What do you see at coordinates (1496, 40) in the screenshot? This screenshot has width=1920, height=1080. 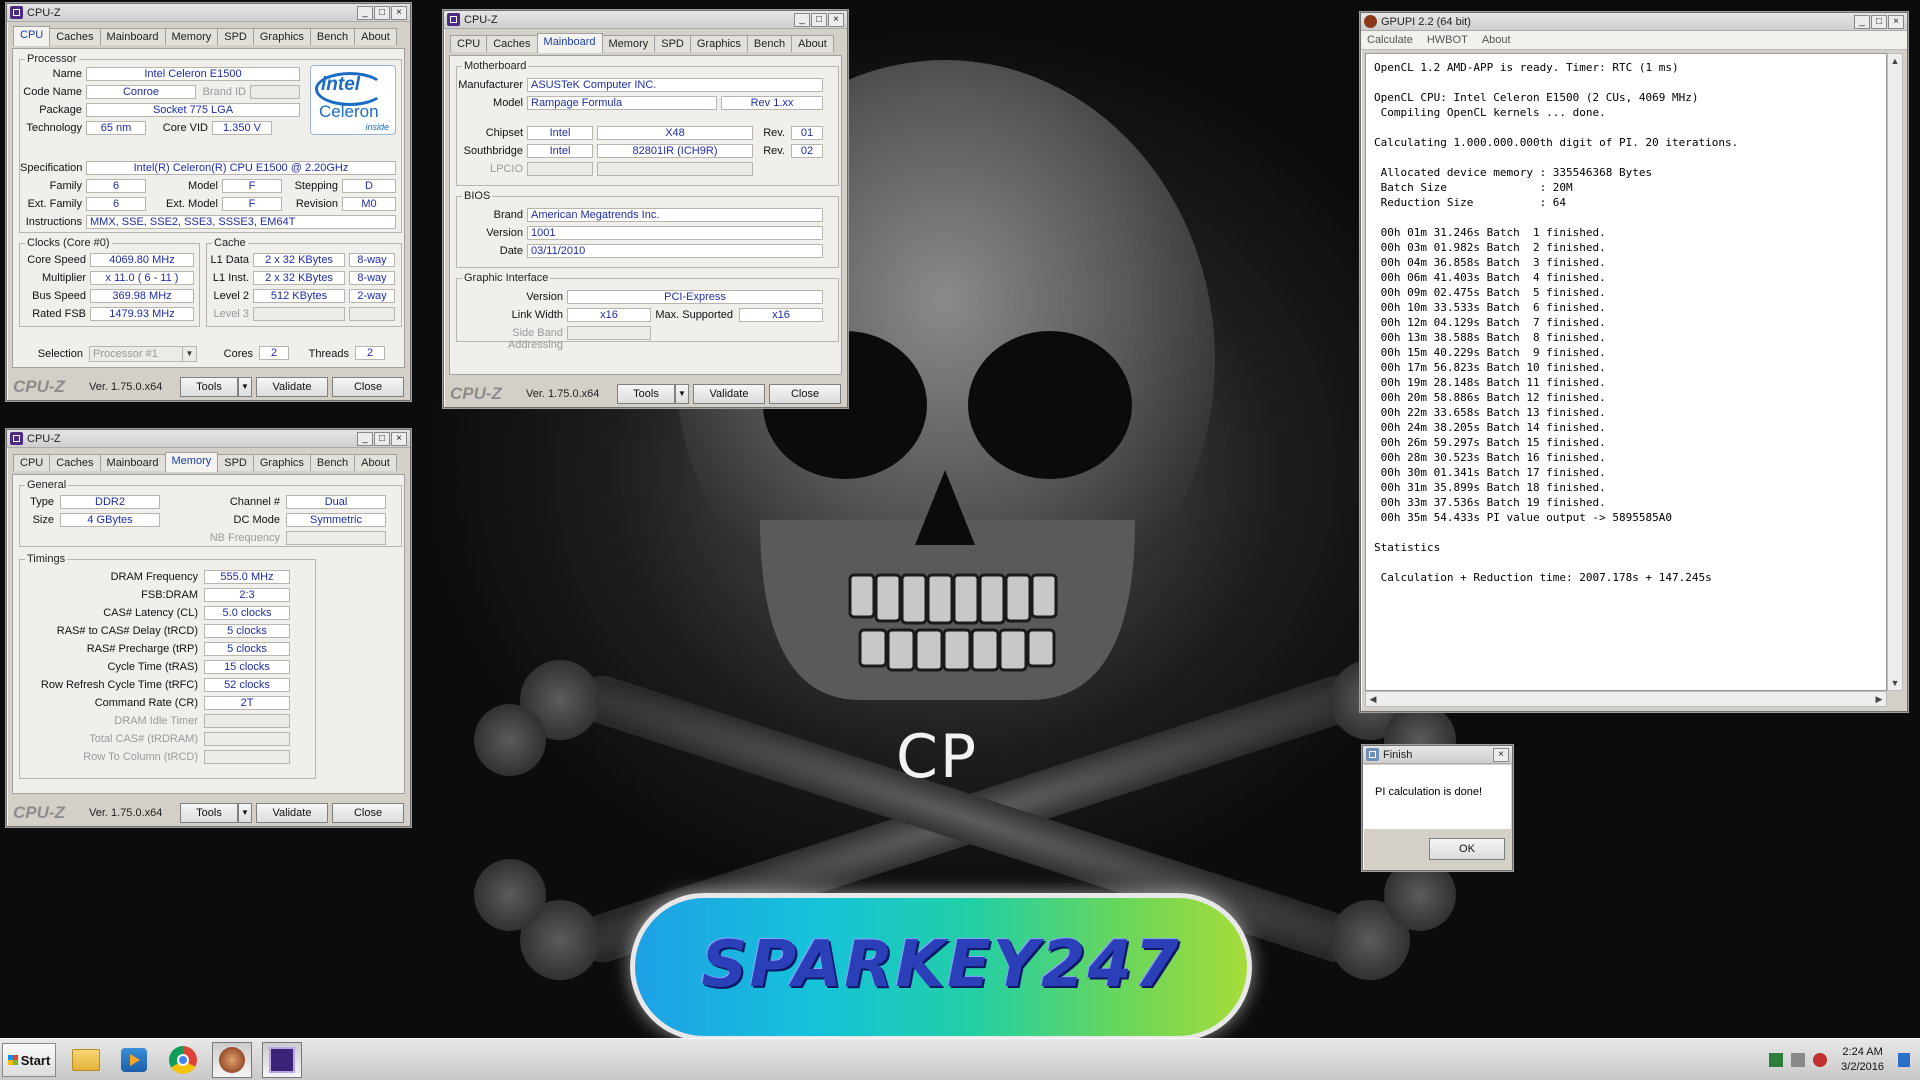 I see `menu-about: About` at bounding box center [1496, 40].